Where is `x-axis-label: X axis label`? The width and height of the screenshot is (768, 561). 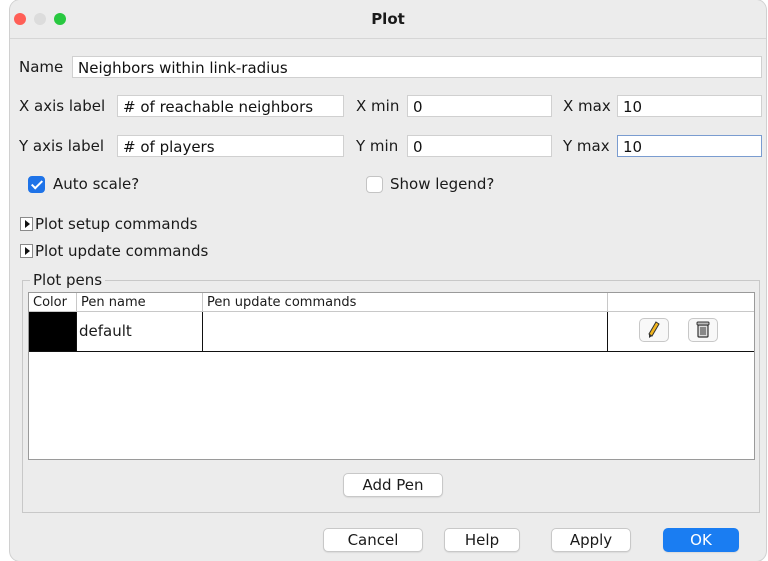 x-axis-label: X axis label is located at coordinates (62, 106).